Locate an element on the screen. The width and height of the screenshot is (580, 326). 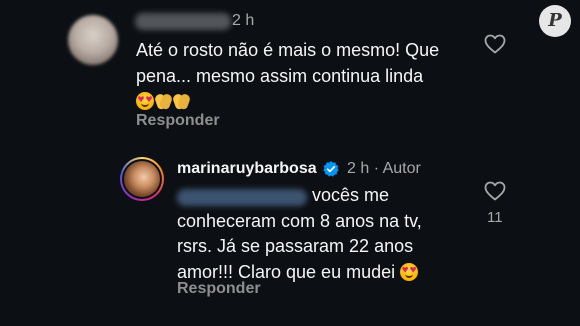
verified-badge-icon is located at coordinates (331, 169).